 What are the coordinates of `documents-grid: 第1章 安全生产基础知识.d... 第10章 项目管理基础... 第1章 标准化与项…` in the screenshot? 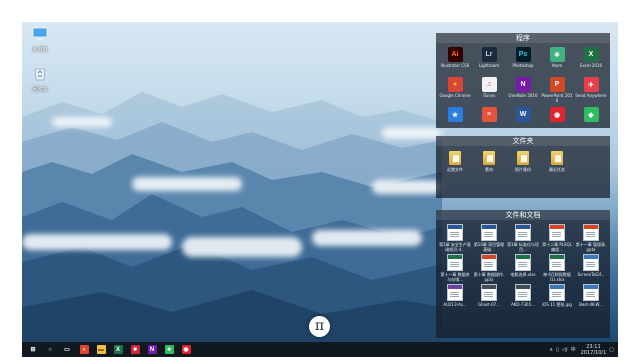 It's located at (523, 266).